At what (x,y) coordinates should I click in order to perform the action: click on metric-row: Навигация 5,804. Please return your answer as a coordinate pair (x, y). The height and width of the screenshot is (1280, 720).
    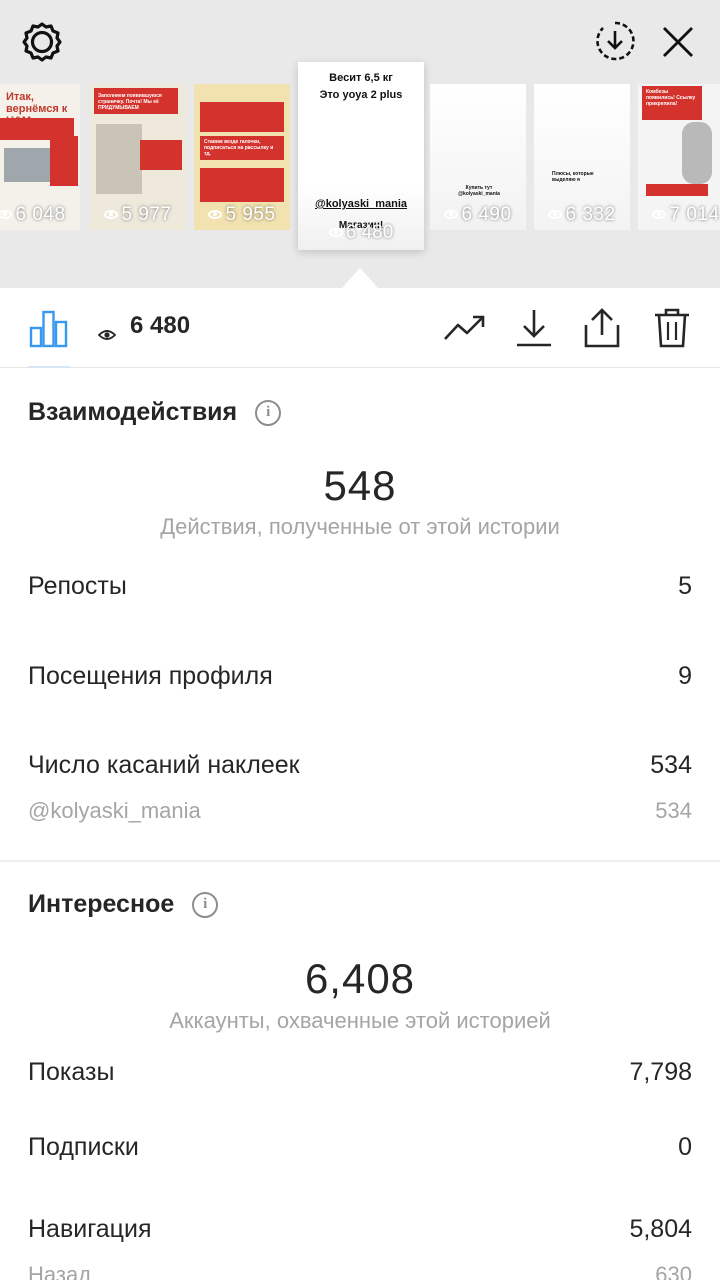
    Looking at the image, I should click on (360, 1229).